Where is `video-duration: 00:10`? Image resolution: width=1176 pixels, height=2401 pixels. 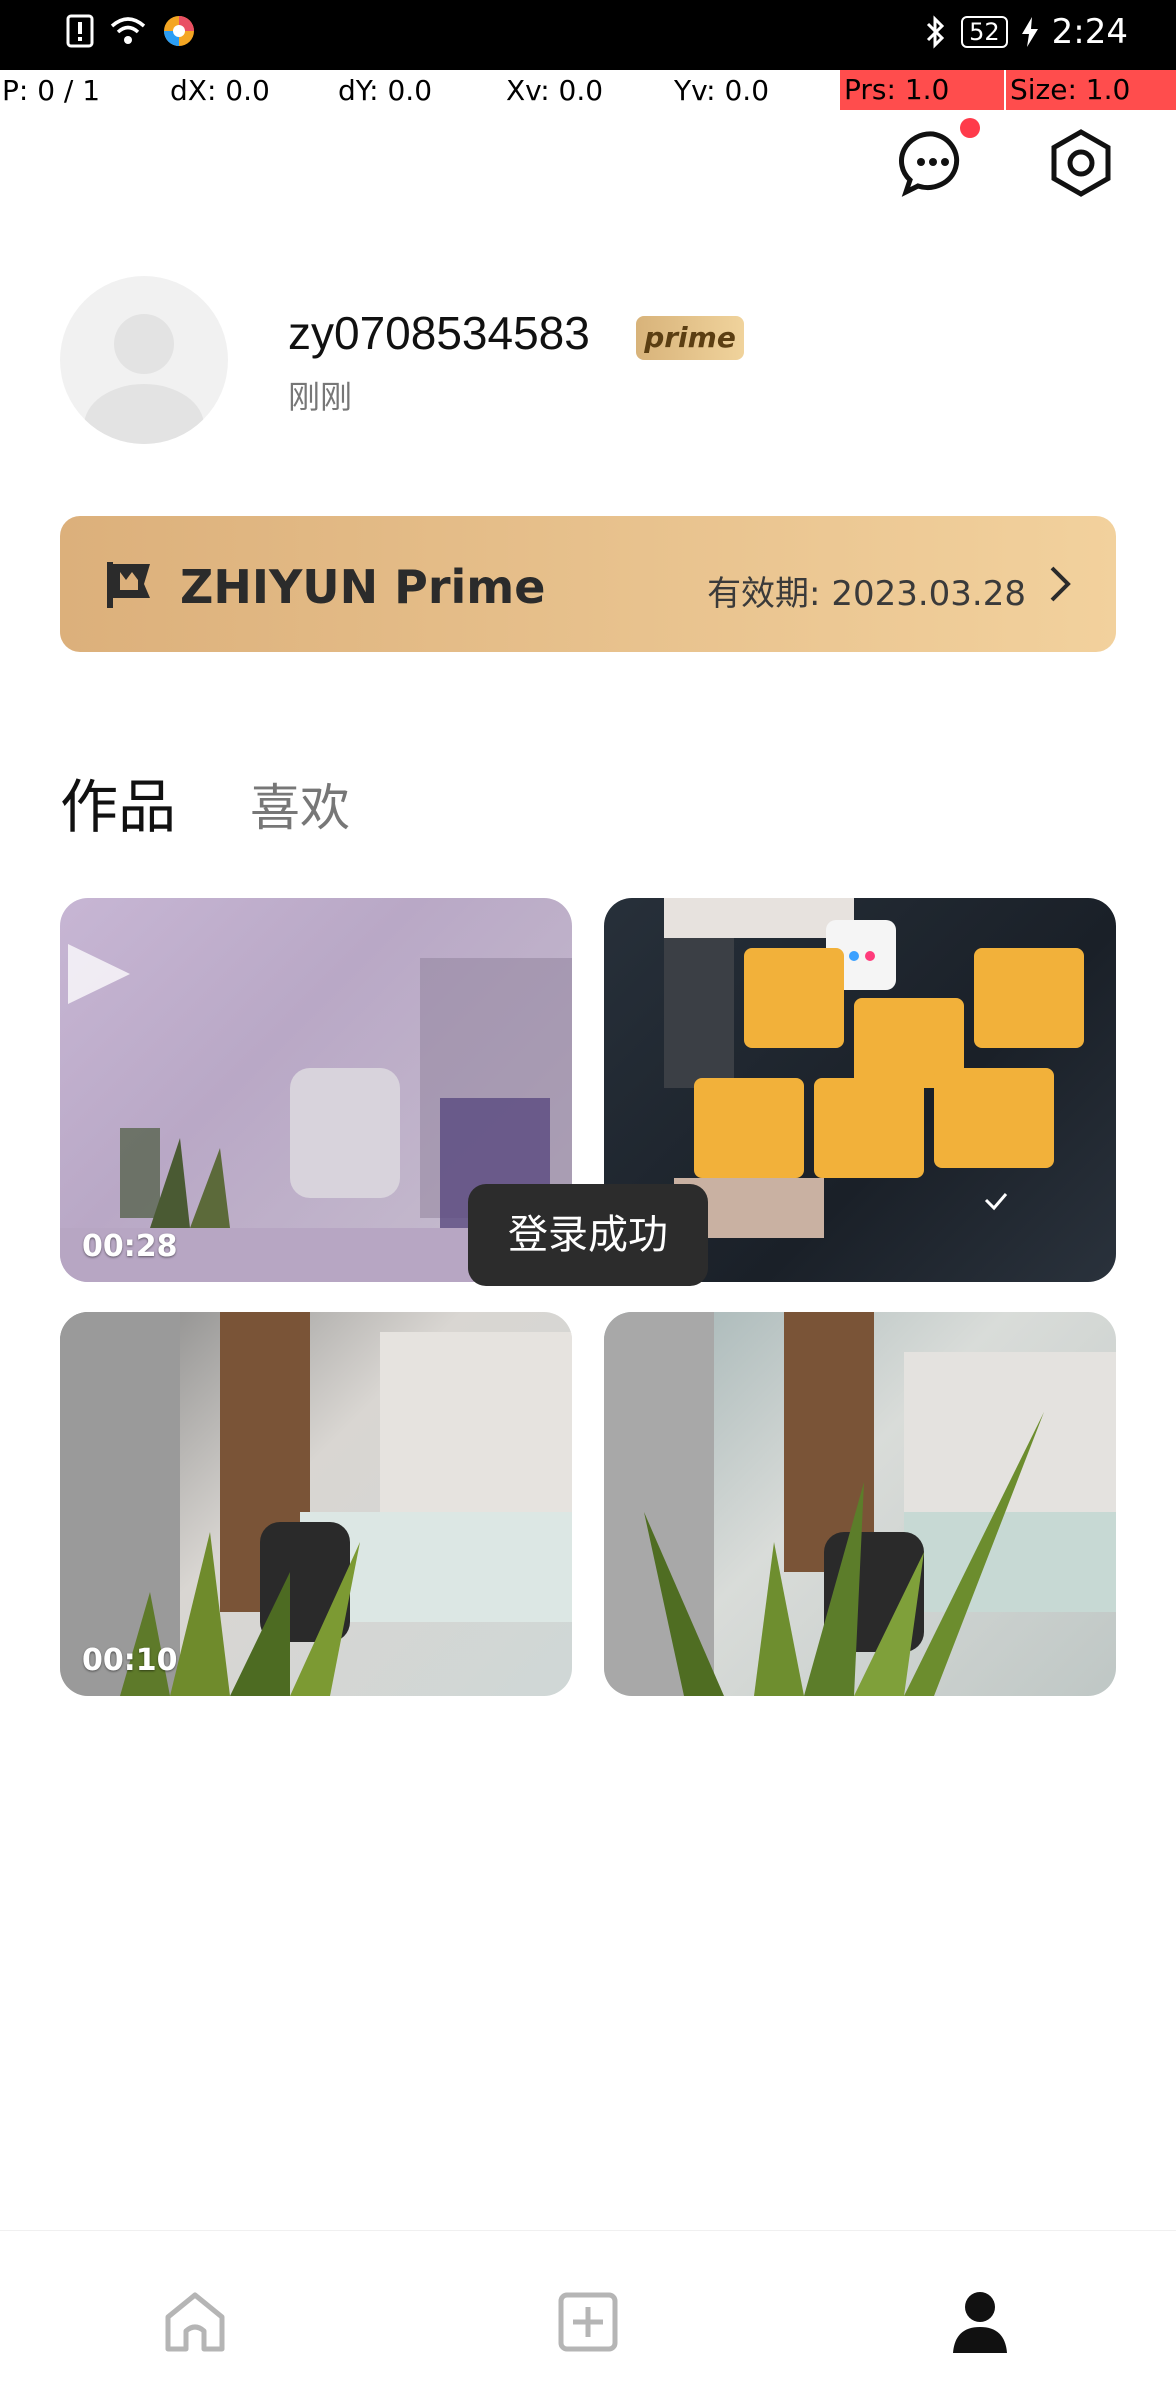 video-duration: 00:10 is located at coordinates (130, 1660).